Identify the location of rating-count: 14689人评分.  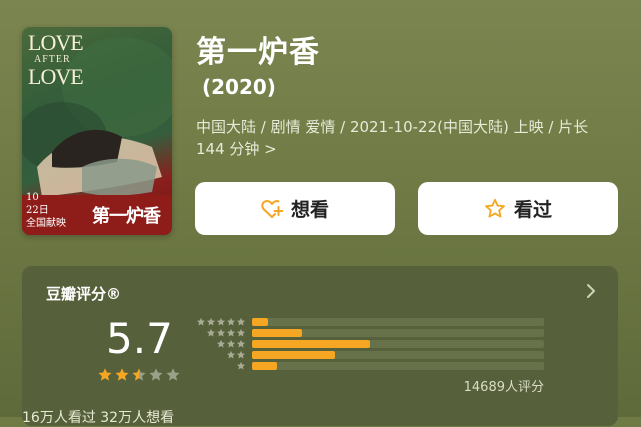
(504, 385).